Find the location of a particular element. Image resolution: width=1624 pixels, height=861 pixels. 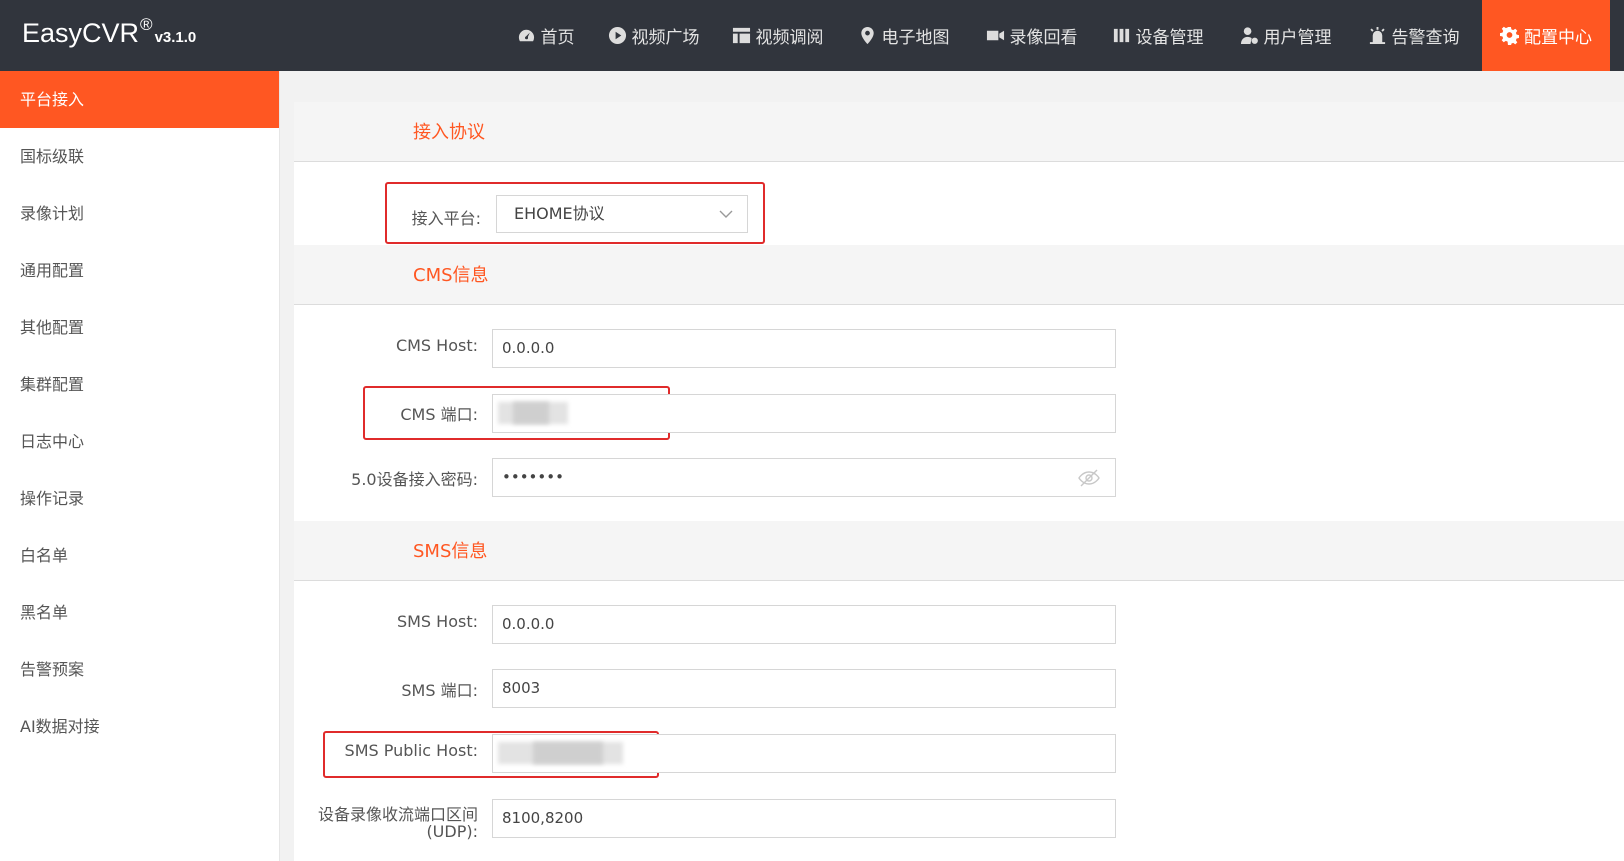

nav-user-management: 用户管理 is located at coordinates (1285, 35).